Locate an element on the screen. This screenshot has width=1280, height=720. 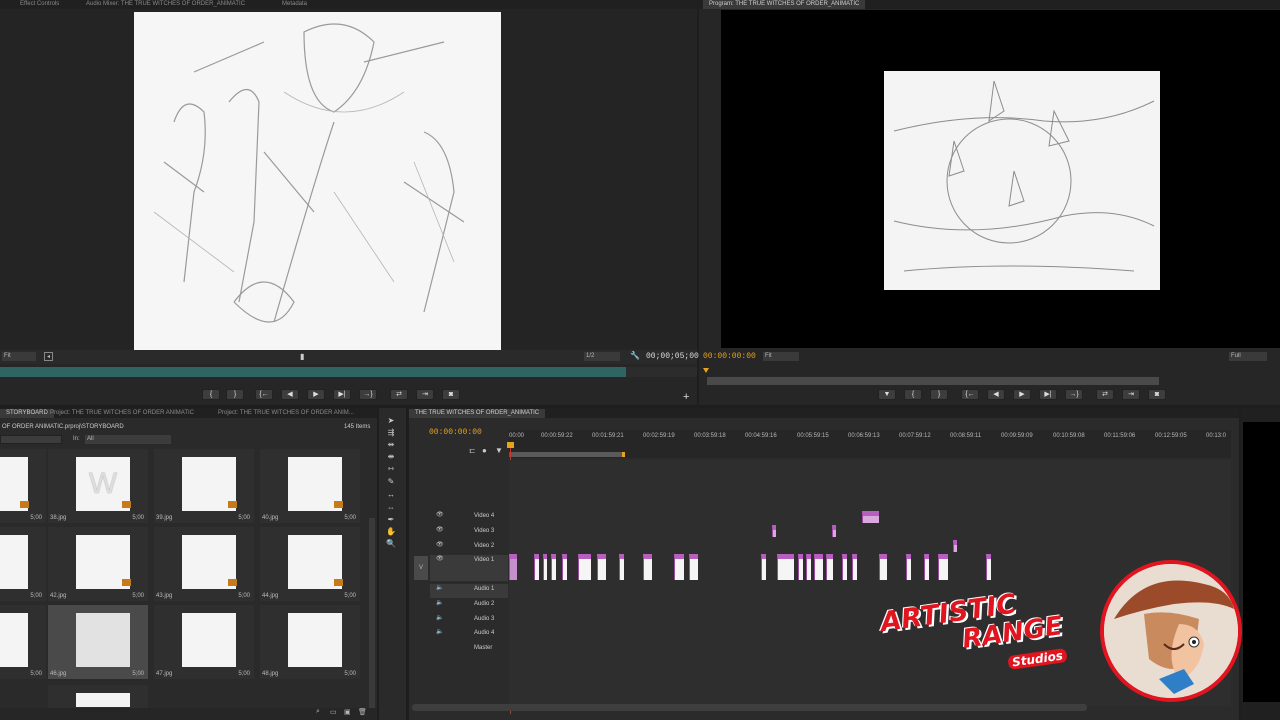
step-forward-button: ▶| is located at coordinates (342, 394).